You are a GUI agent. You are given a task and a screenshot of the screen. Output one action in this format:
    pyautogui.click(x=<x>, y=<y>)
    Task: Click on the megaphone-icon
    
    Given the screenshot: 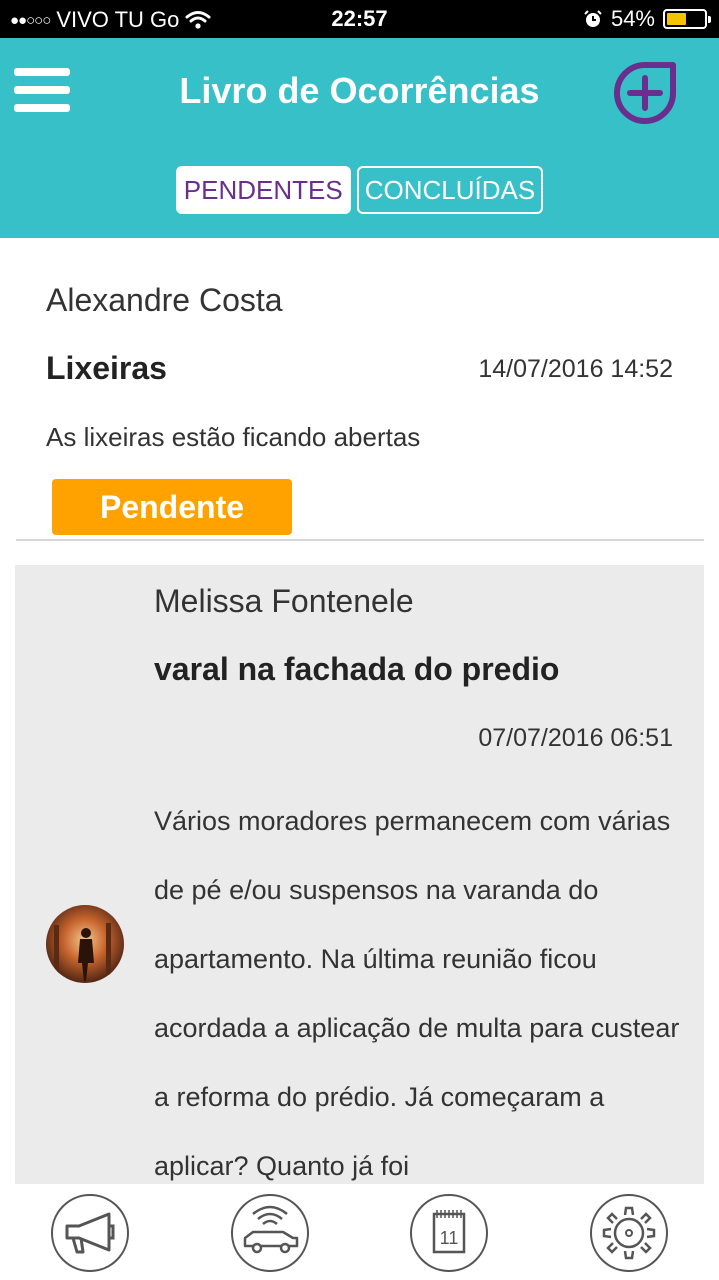 What is the action you would take?
    pyautogui.click(x=90, y=1233)
    